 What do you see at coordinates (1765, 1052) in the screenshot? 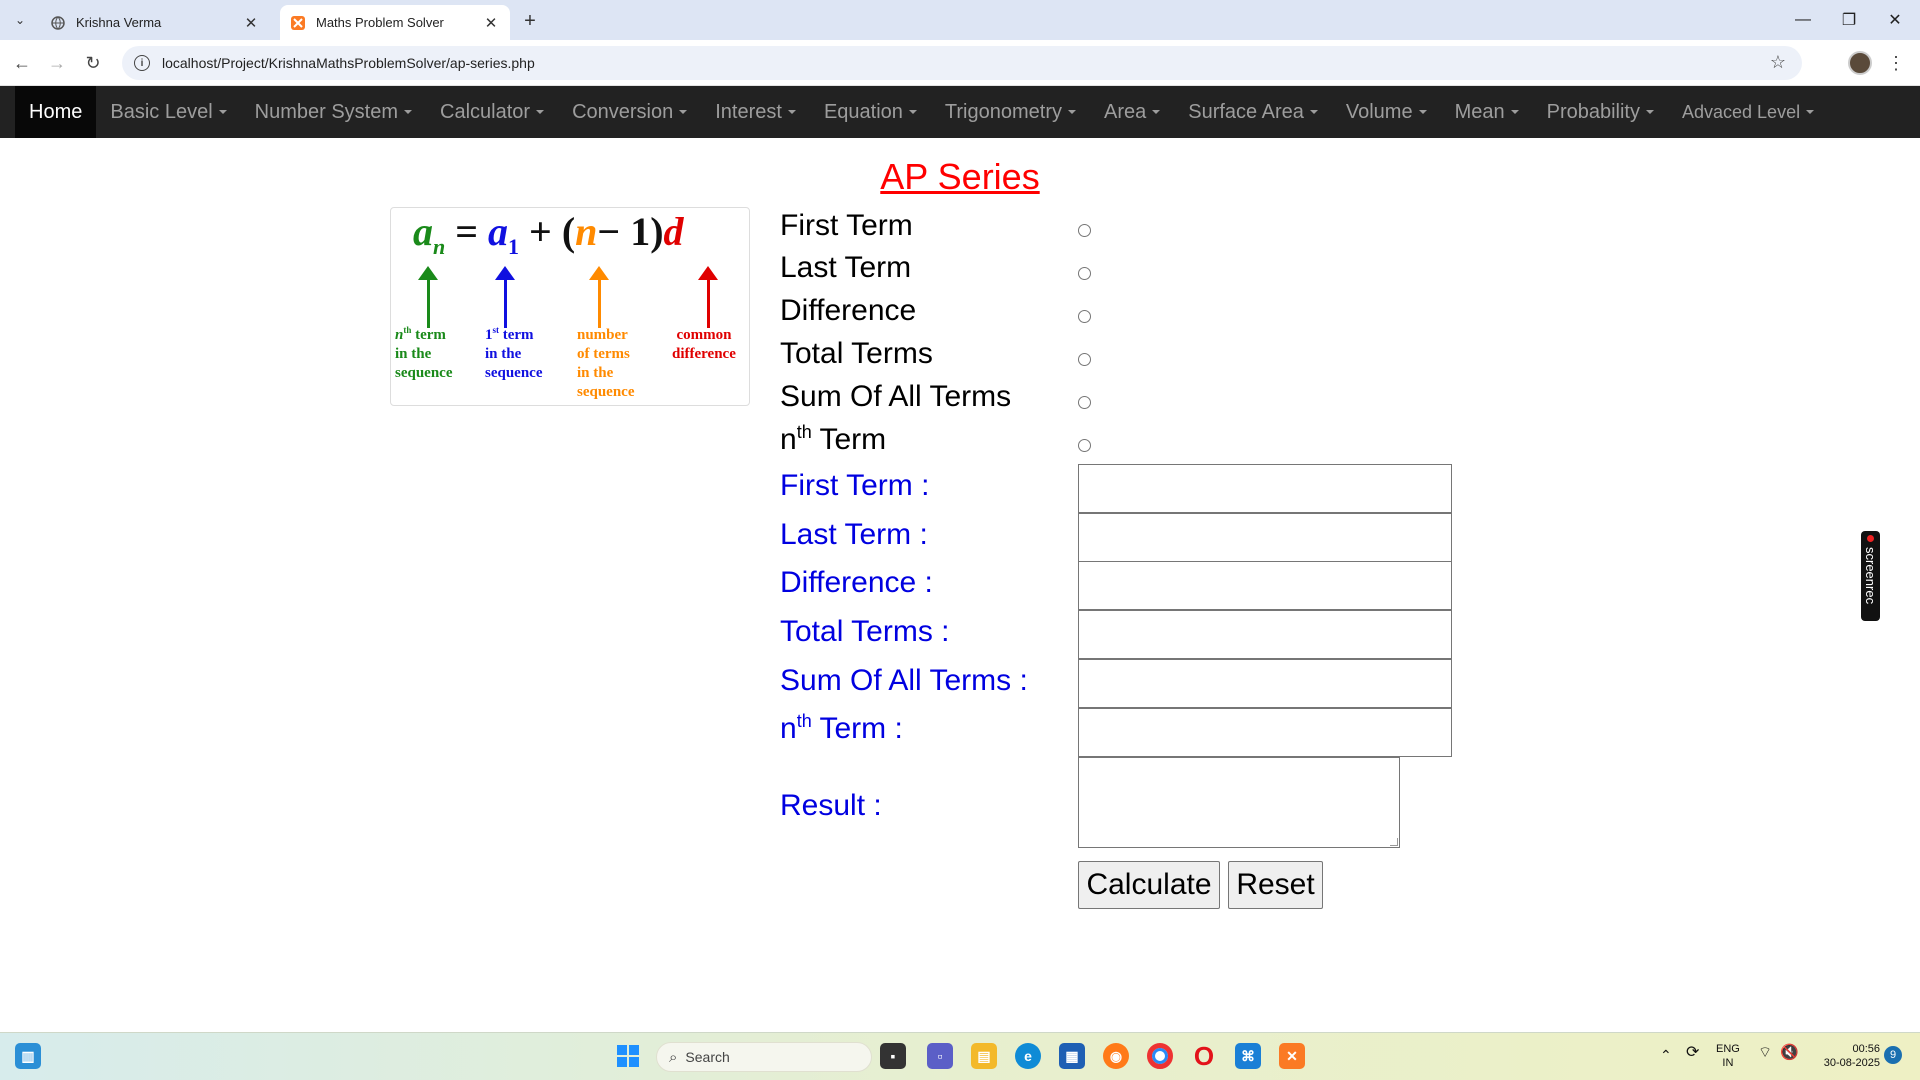
I see `wifi-icon: ⌔` at bounding box center [1765, 1052].